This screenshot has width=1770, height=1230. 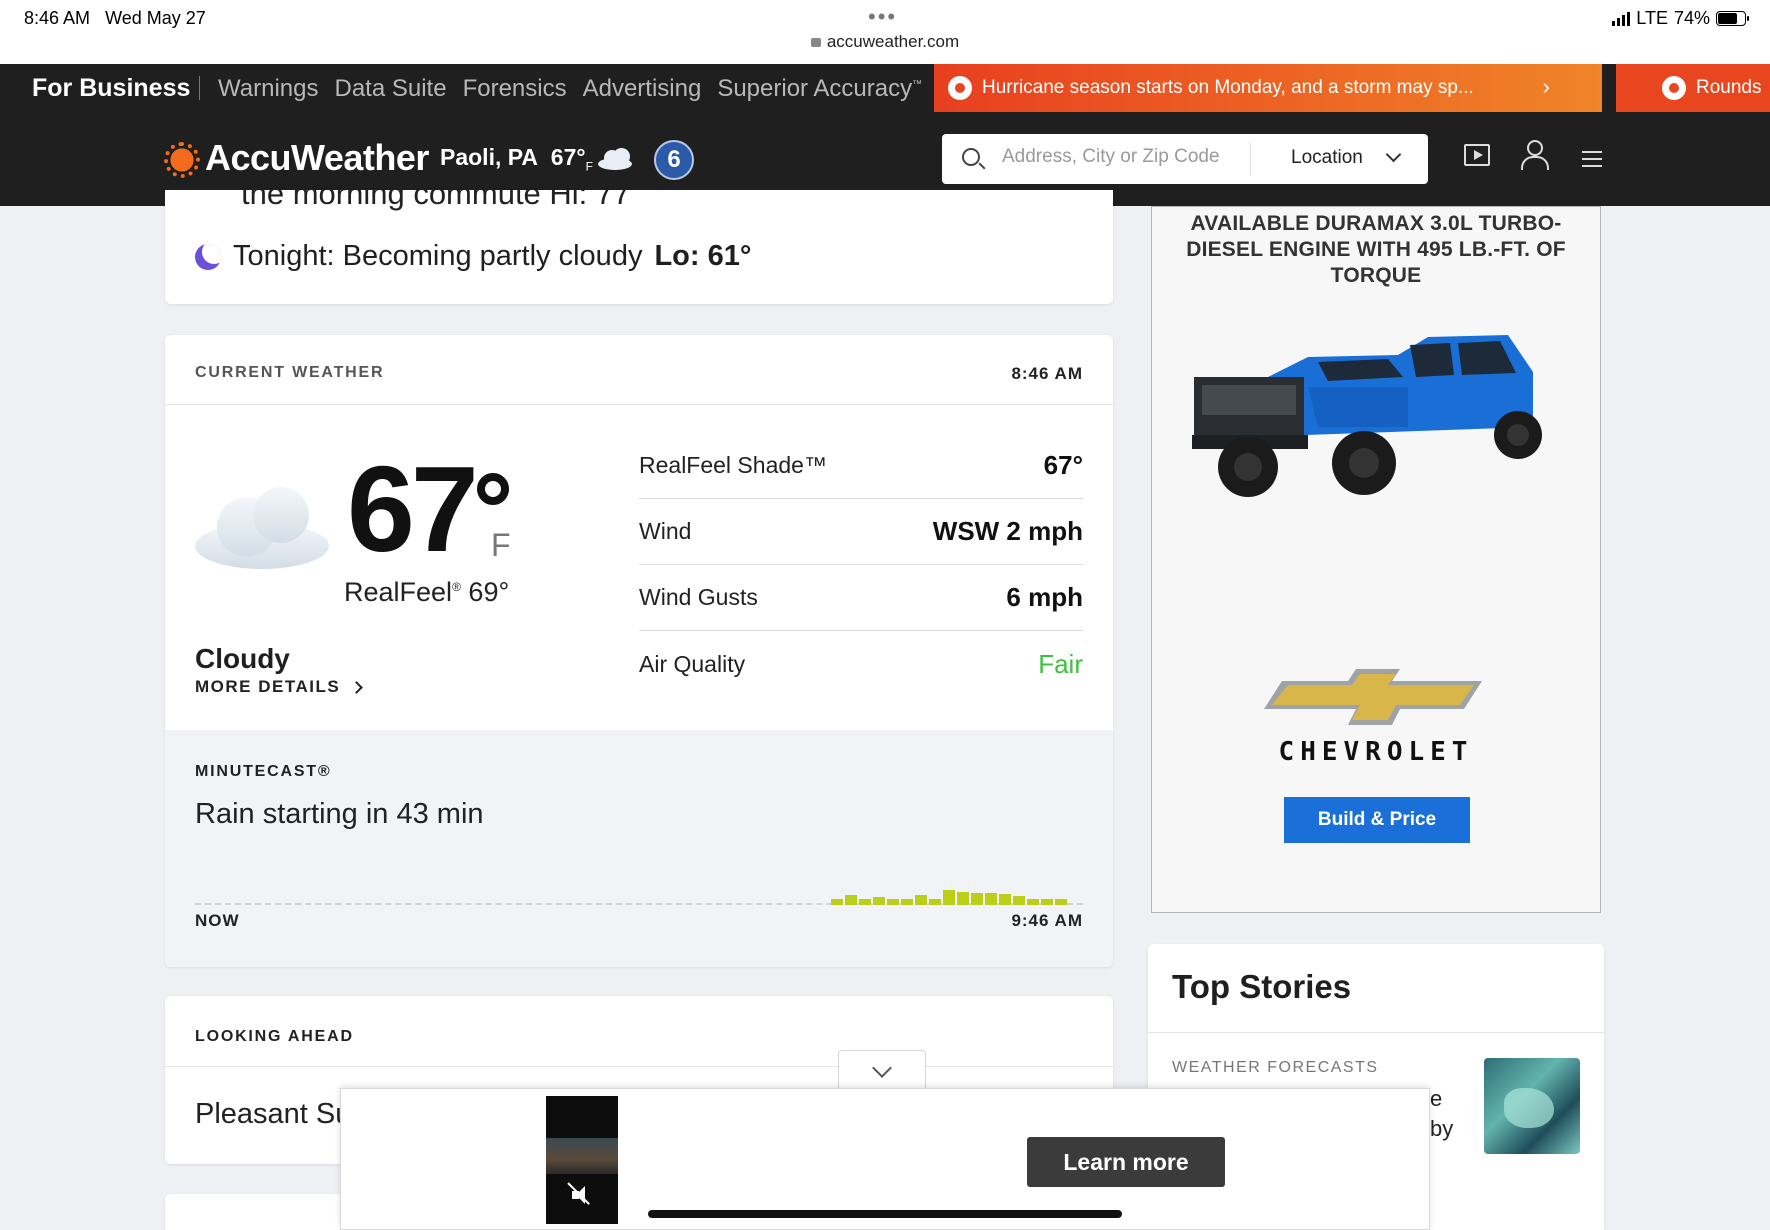 I want to click on tonight-low: Lo: 61°, so click(x=703, y=256).